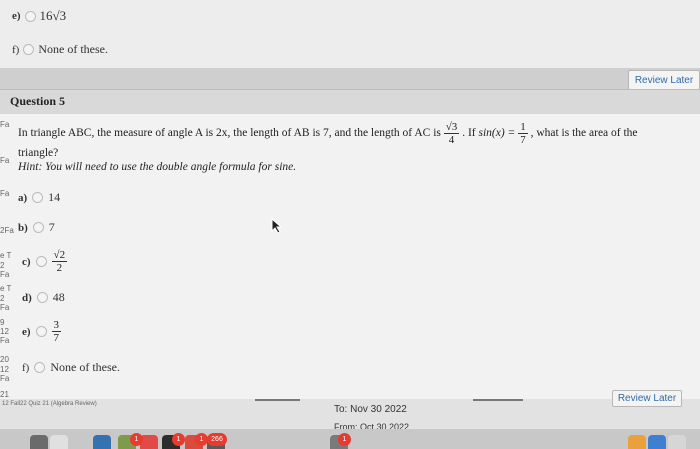  I want to click on gutter-text: 9, so click(2, 322).